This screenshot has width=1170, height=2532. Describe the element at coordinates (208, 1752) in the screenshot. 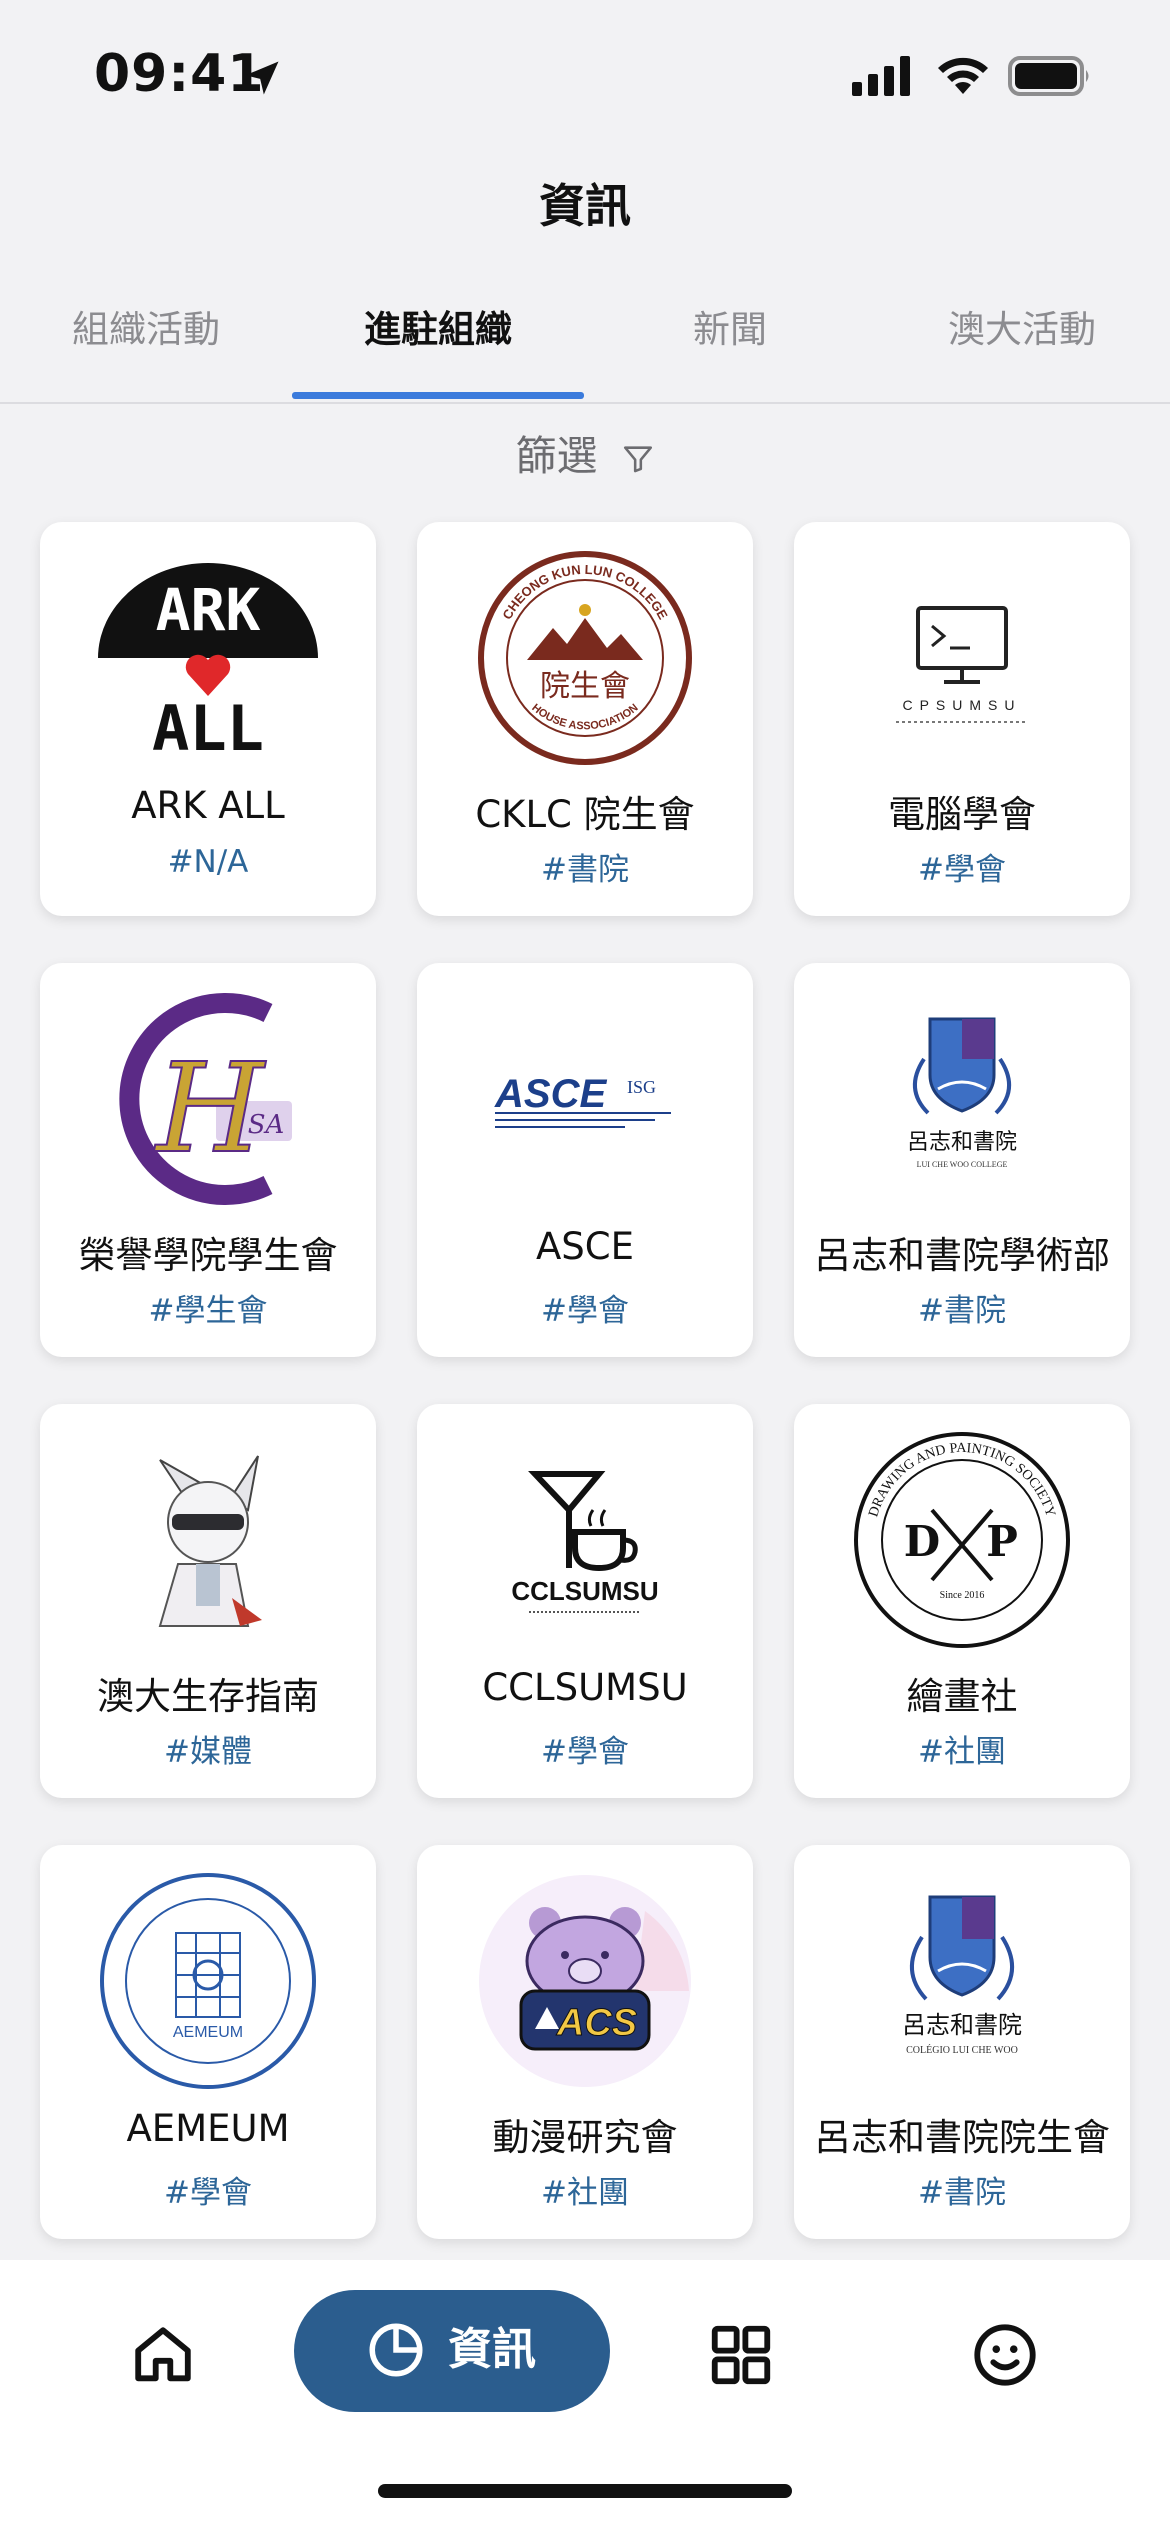

I see `org-tag: #媒體` at that location.